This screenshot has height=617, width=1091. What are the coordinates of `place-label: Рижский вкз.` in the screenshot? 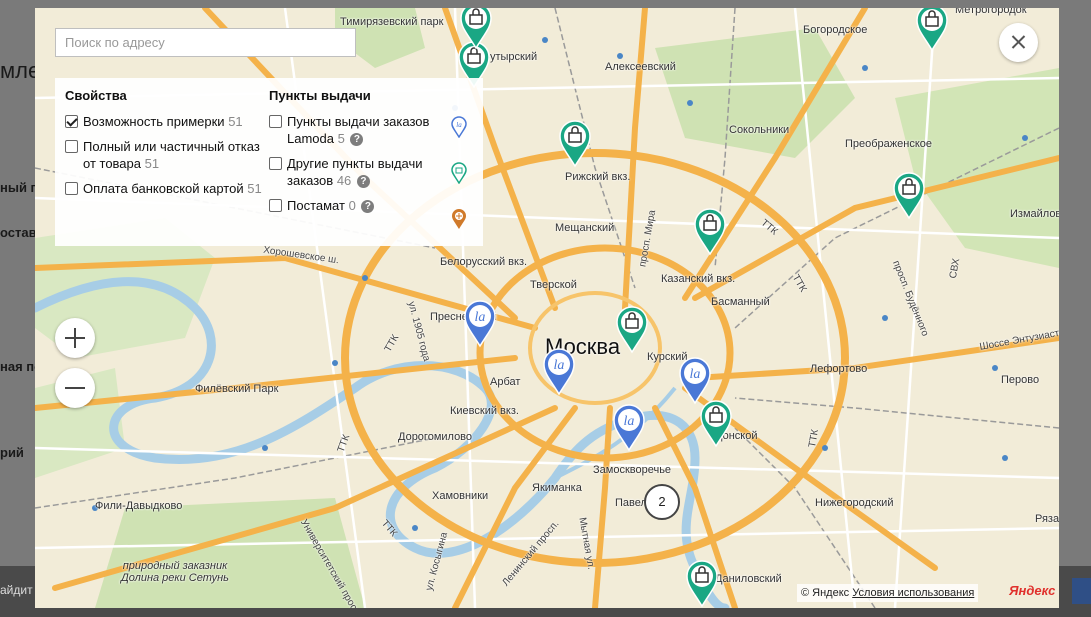 It's located at (598, 177).